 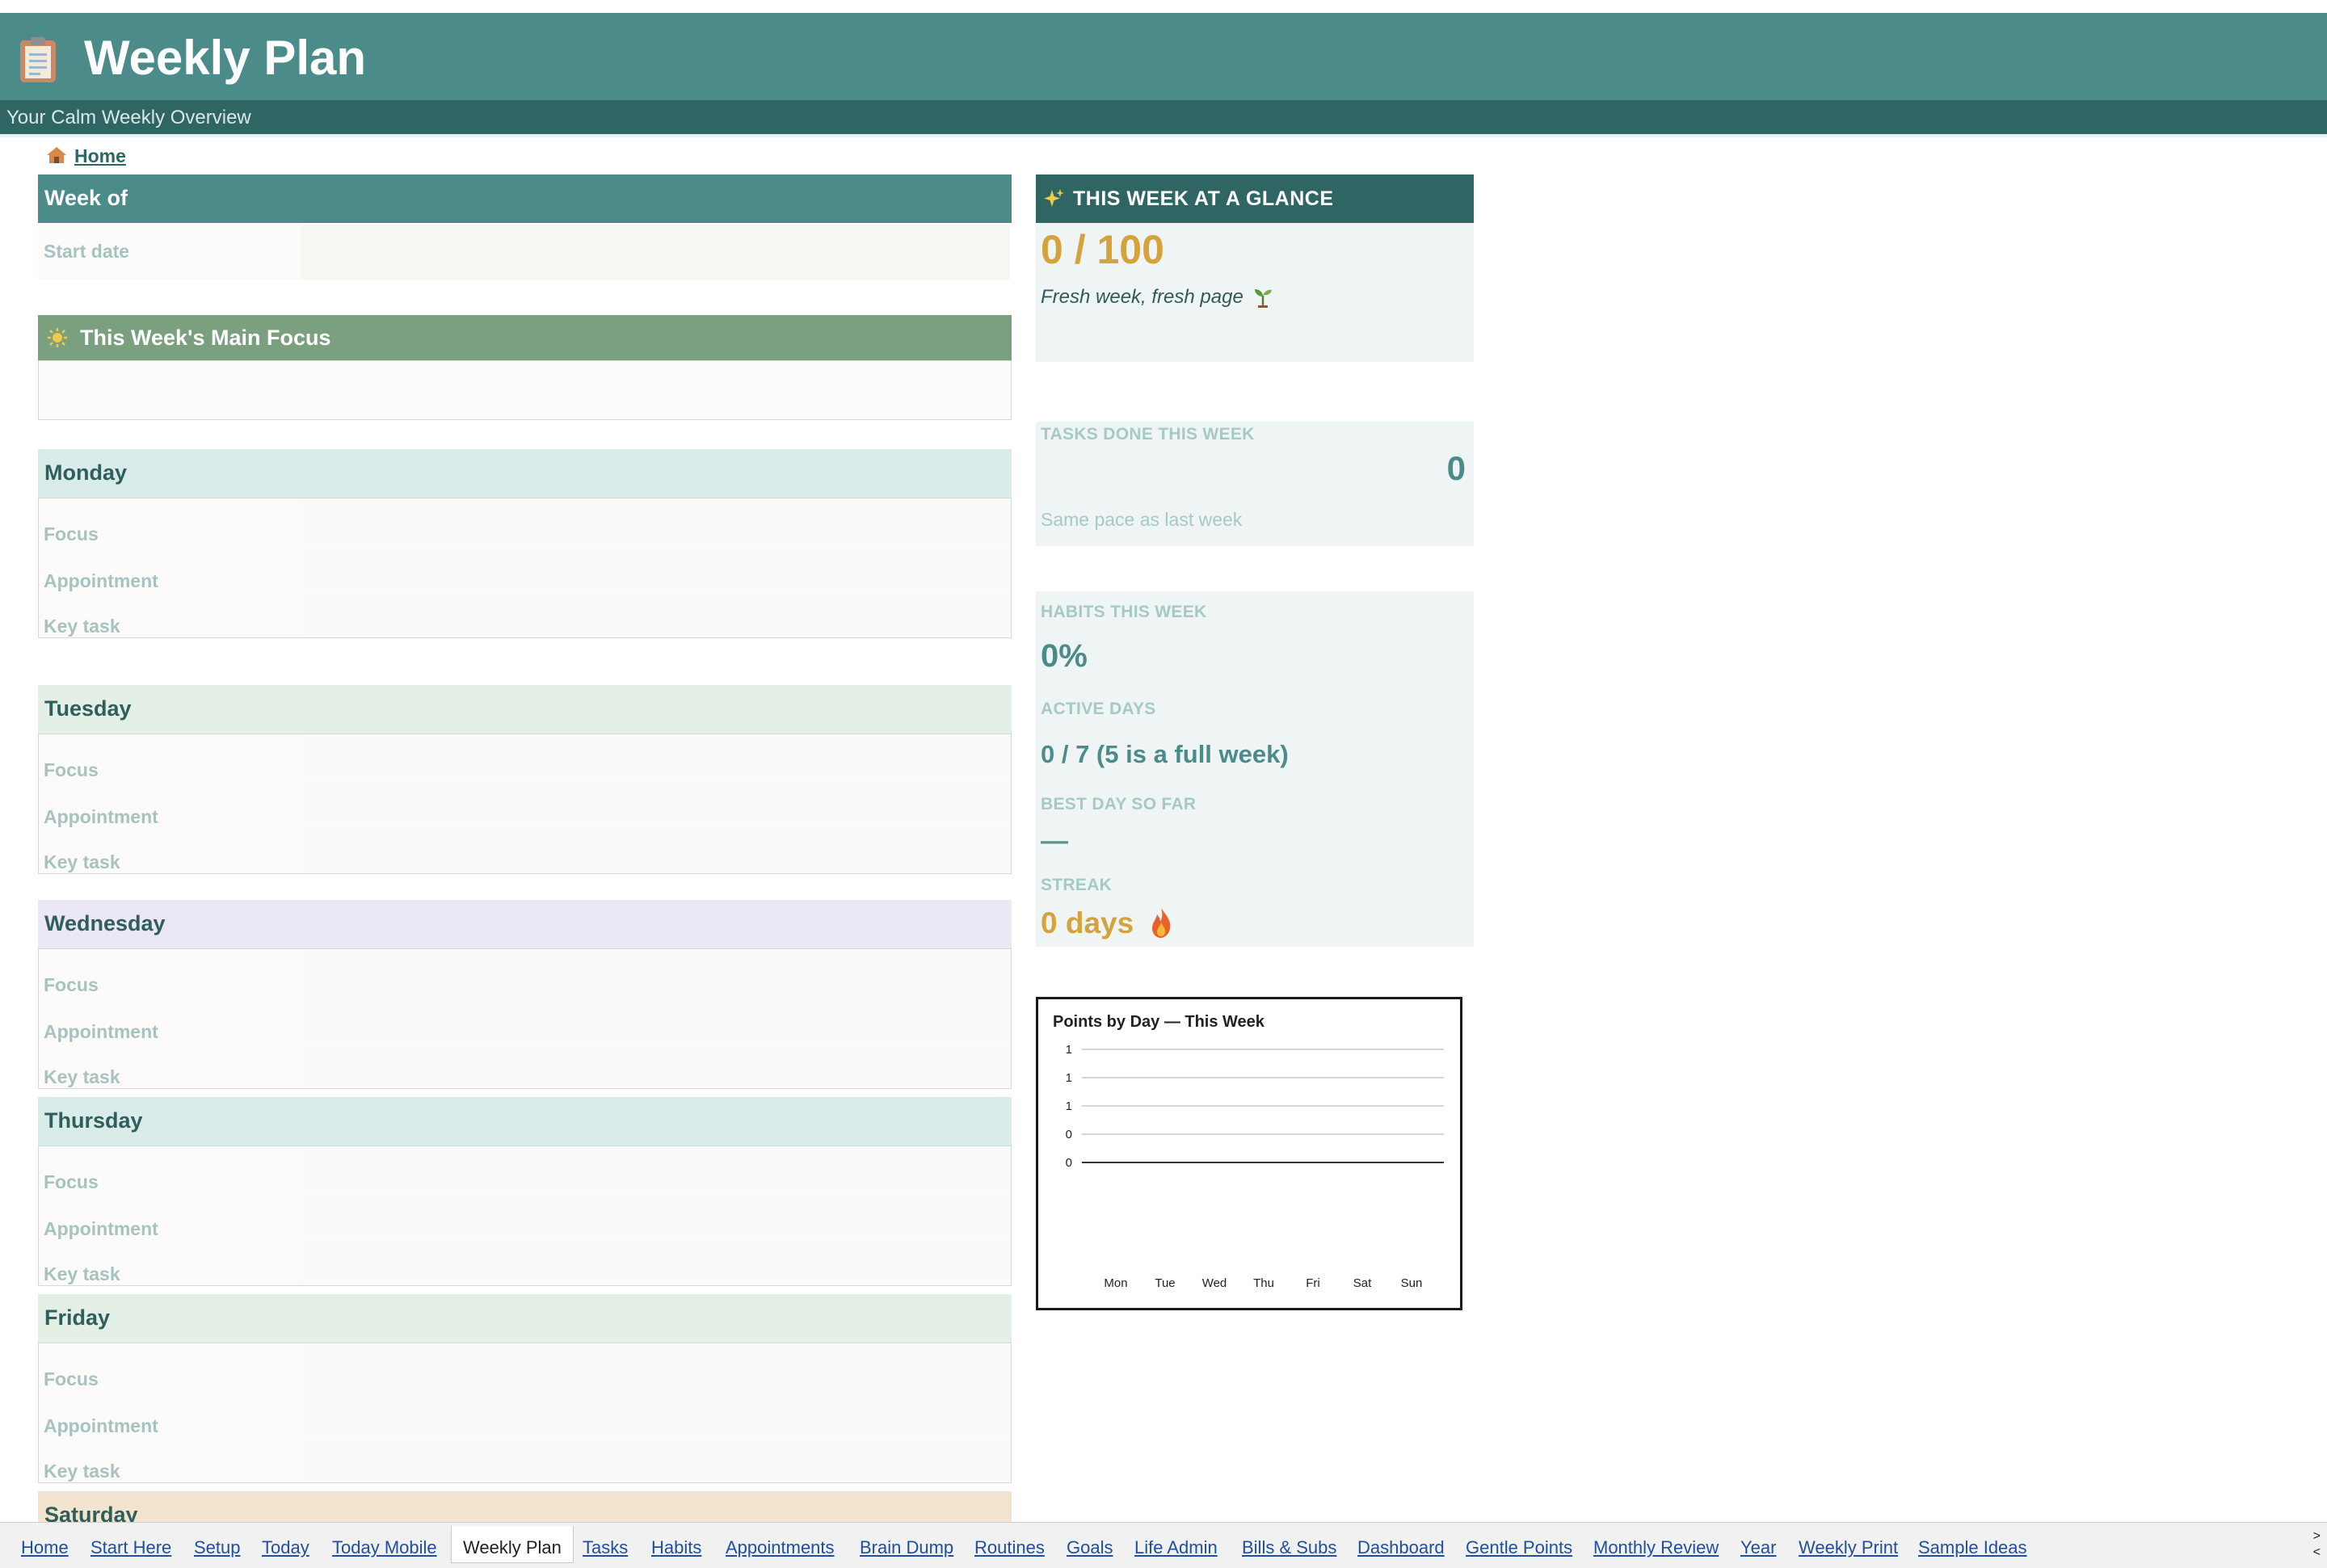 What do you see at coordinates (1972, 1547) in the screenshot?
I see `tab-sample-ideas: Sample Ideas` at bounding box center [1972, 1547].